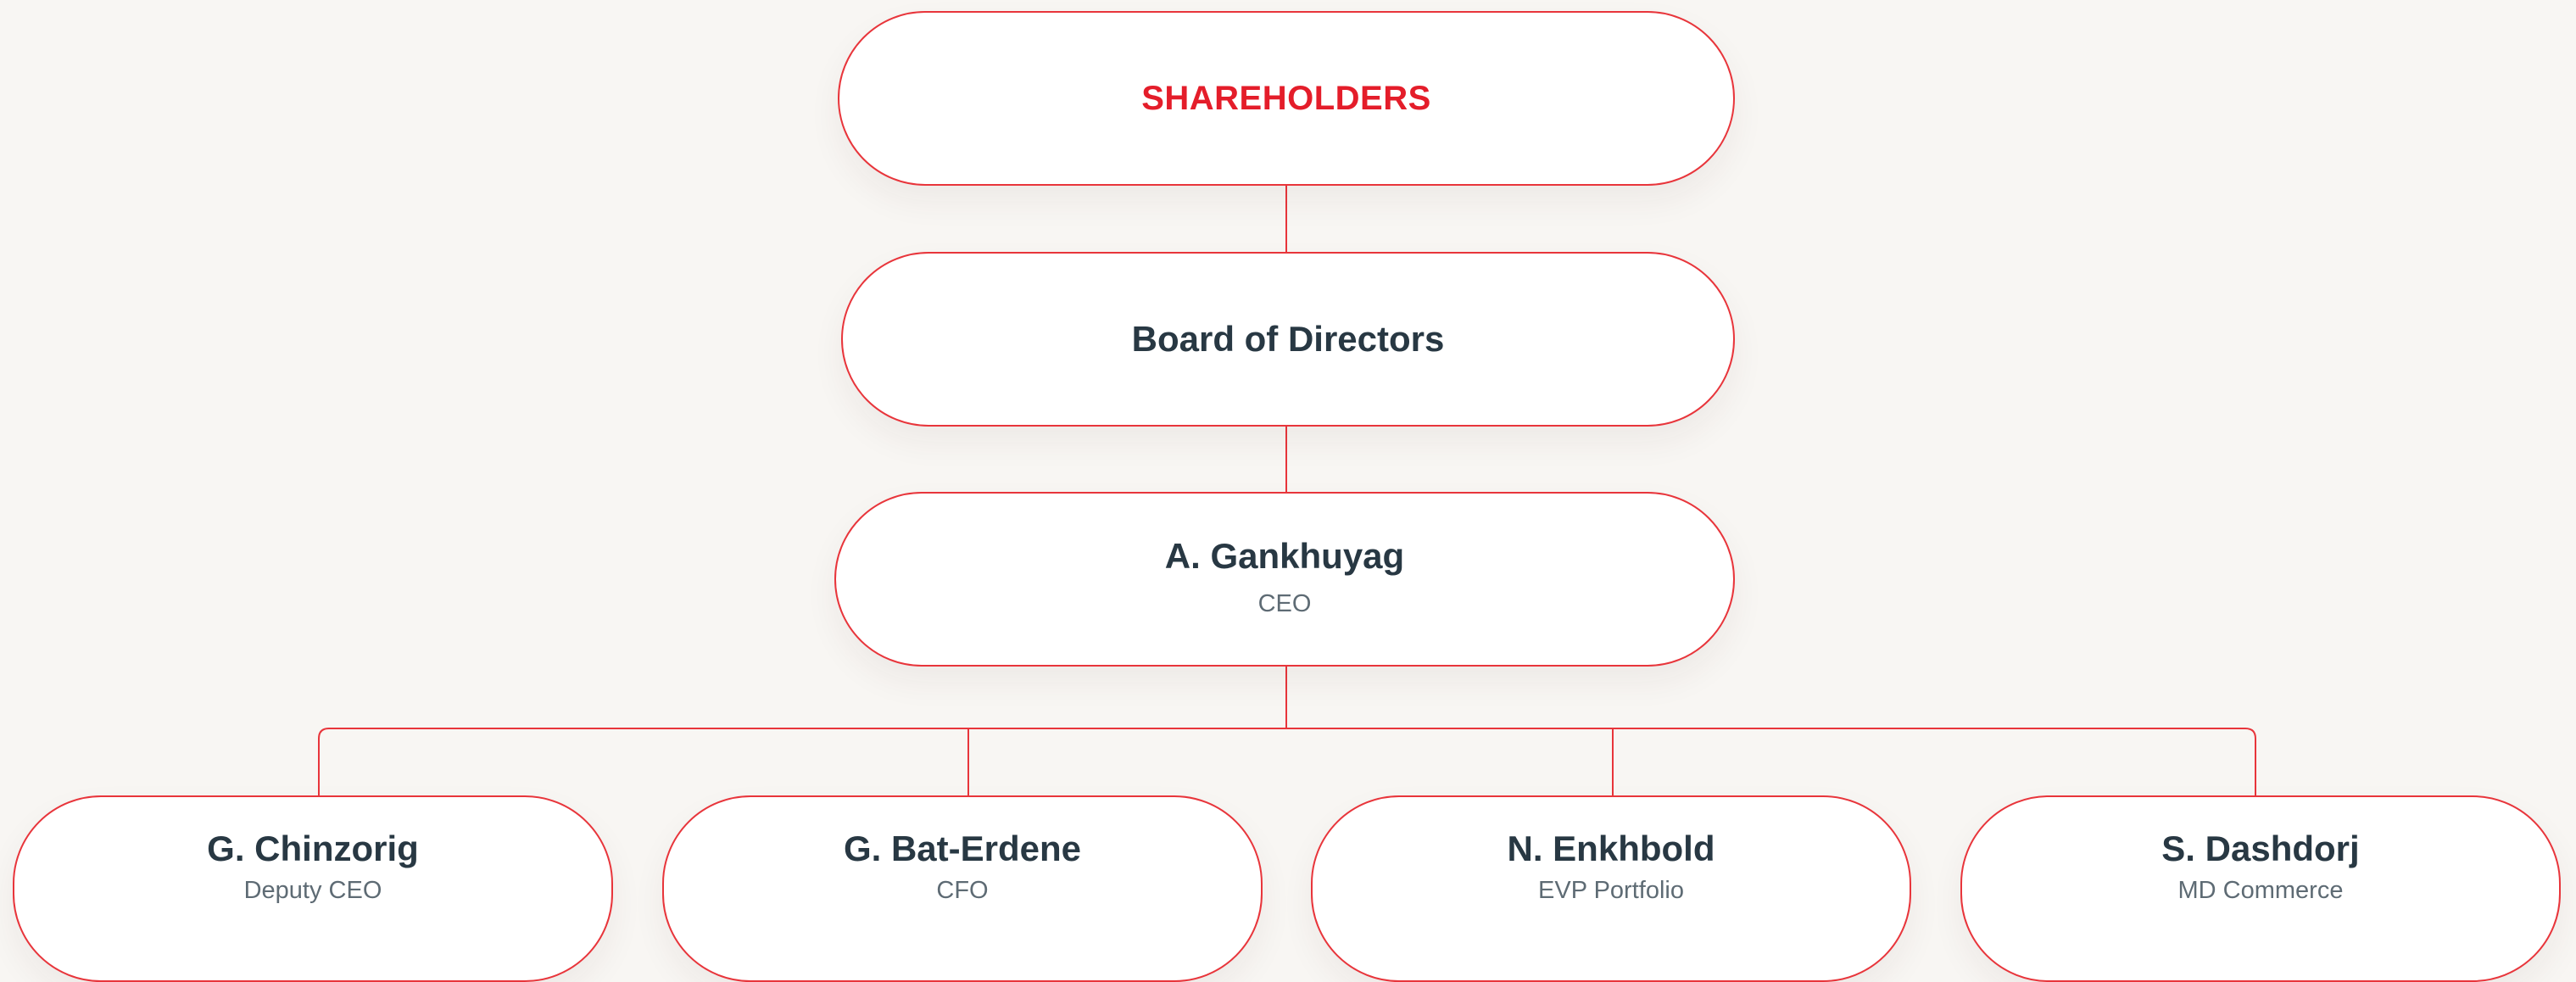 This screenshot has height=982, width=2576. What do you see at coordinates (312, 891) in the screenshot?
I see `report-role: Deputy CEO` at bounding box center [312, 891].